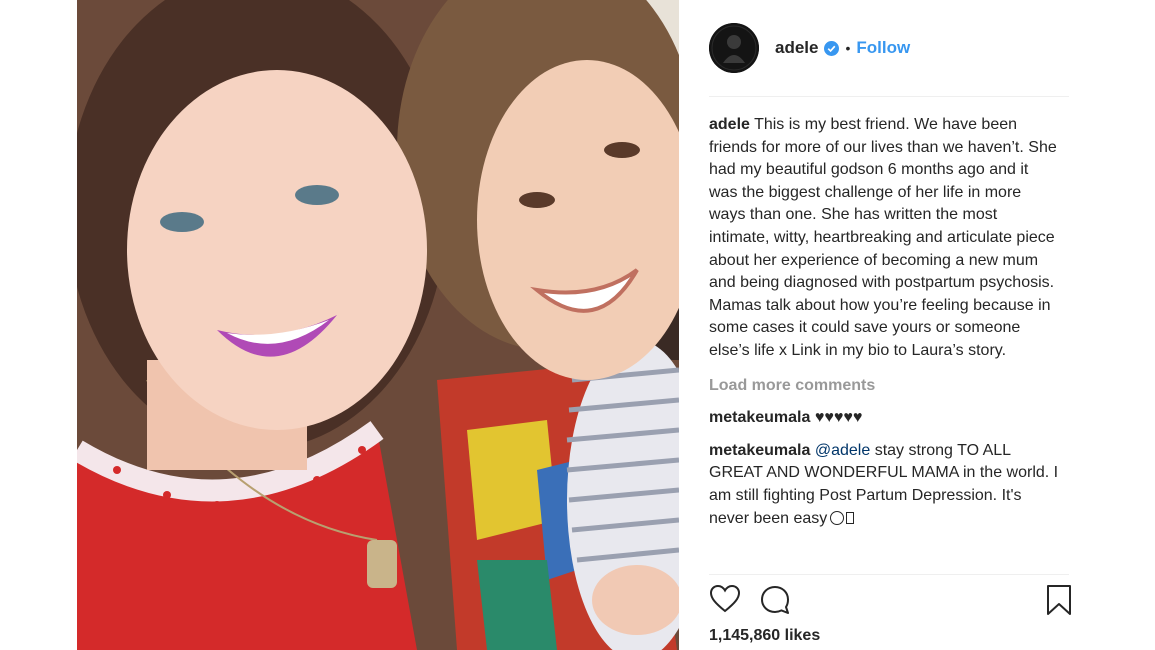  I want to click on load-more-comments-button: Load more comments, so click(884, 386).